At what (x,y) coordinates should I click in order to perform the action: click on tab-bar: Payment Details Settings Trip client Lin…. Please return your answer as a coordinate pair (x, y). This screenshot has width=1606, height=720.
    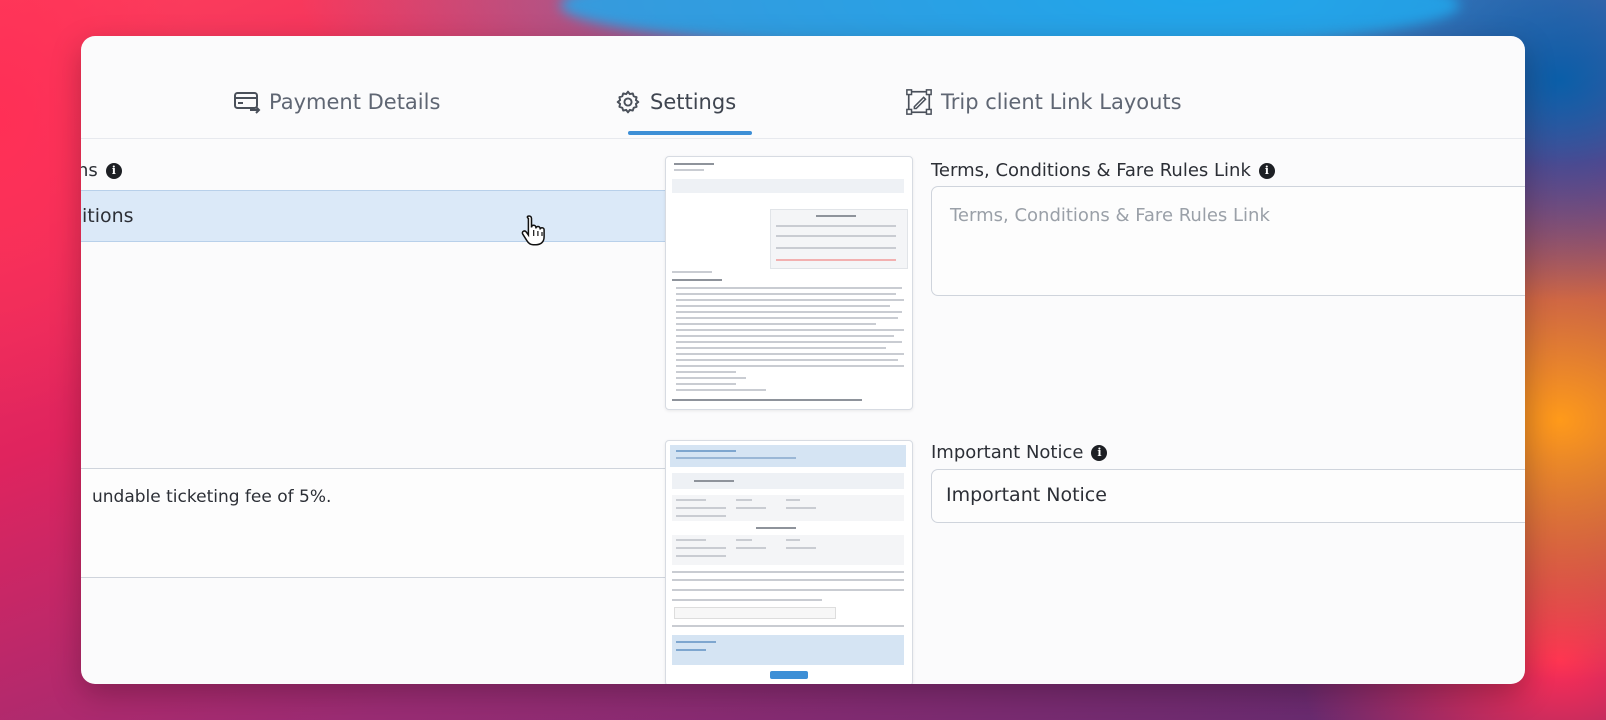
    Looking at the image, I should click on (803, 87).